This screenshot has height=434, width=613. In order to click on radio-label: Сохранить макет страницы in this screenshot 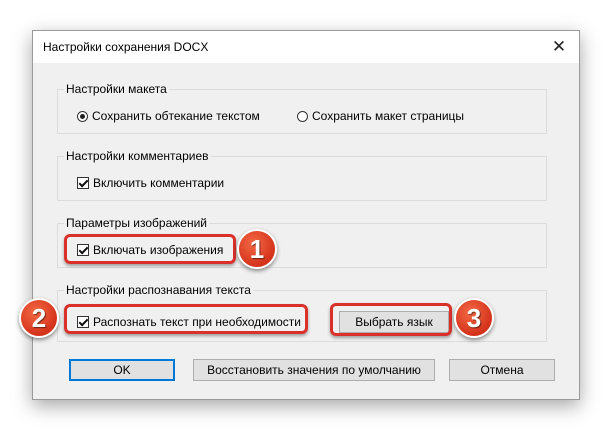, I will do `click(388, 116)`.